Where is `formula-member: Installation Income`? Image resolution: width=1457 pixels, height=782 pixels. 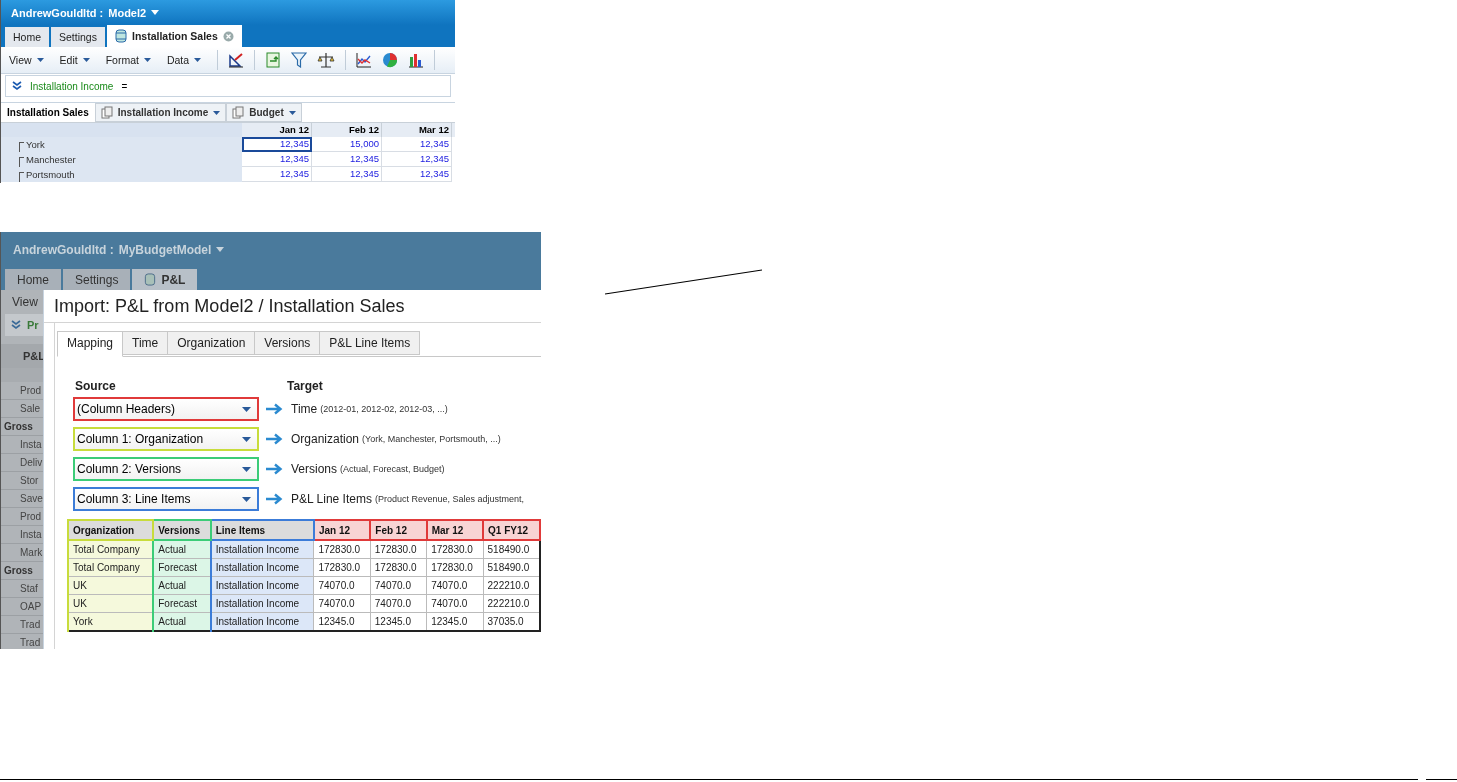 formula-member: Installation Income is located at coordinates (72, 86).